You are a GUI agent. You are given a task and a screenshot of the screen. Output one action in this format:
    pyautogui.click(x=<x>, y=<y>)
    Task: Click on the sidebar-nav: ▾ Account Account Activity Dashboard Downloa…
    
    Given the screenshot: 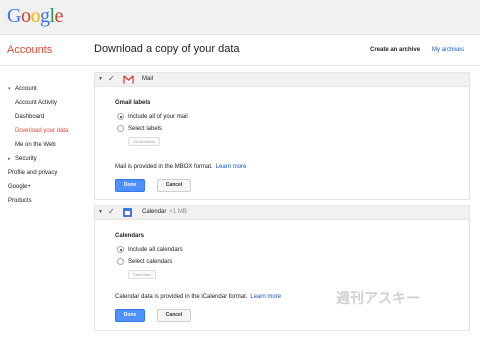 What is the action you would take?
    pyautogui.click(x=45, y=145)
    